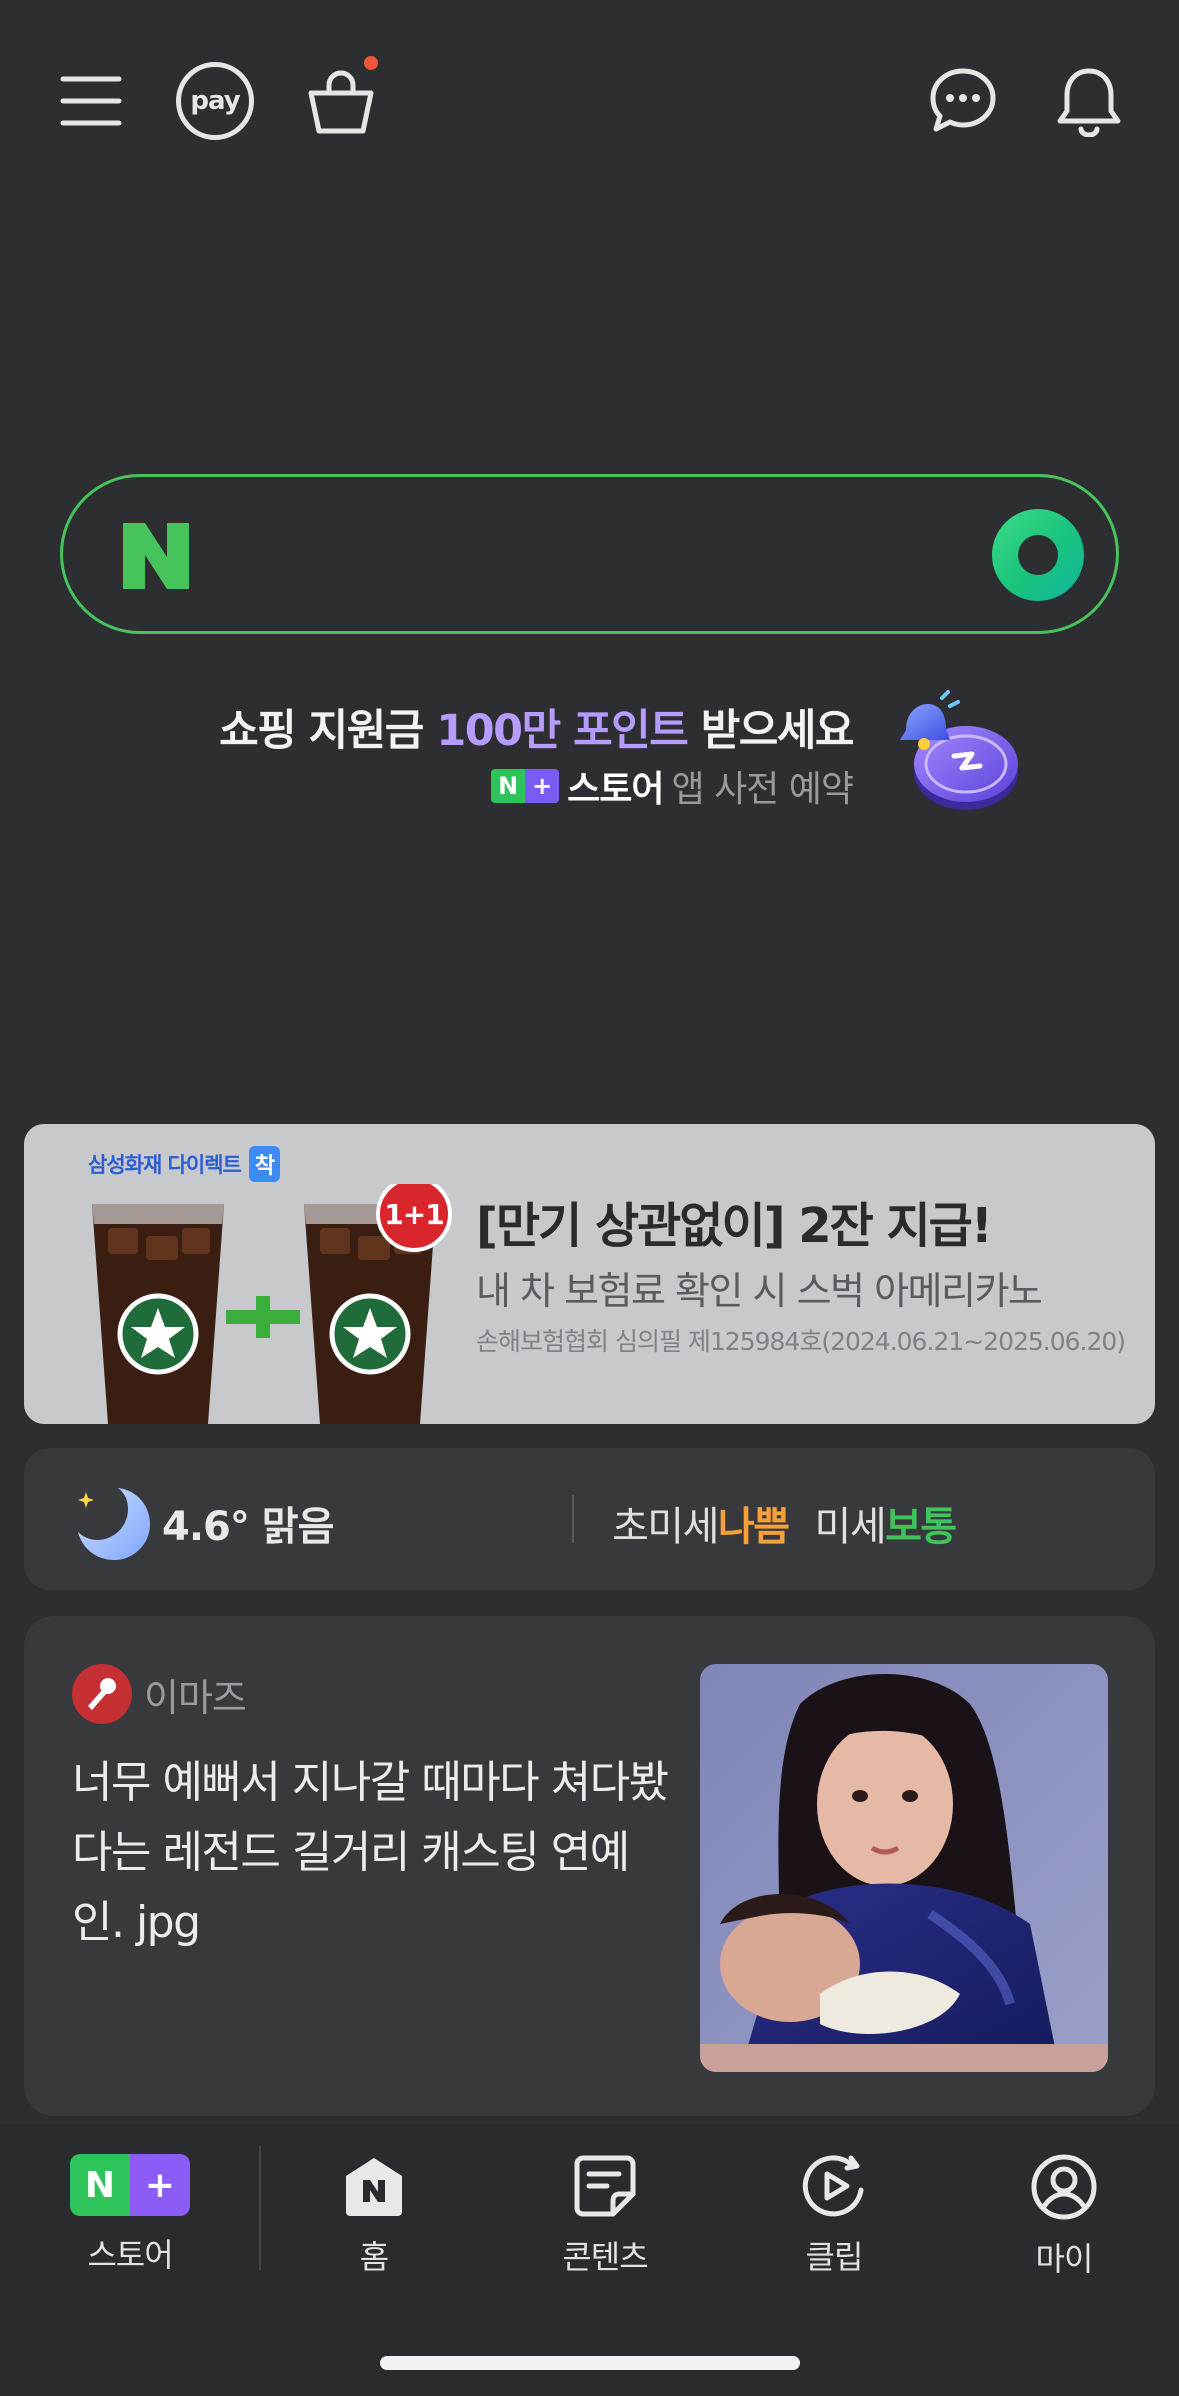  What do you see at coordinates (371, 63) in the screenshot?
I see `notification-dot` at bounding box center [371, 63].